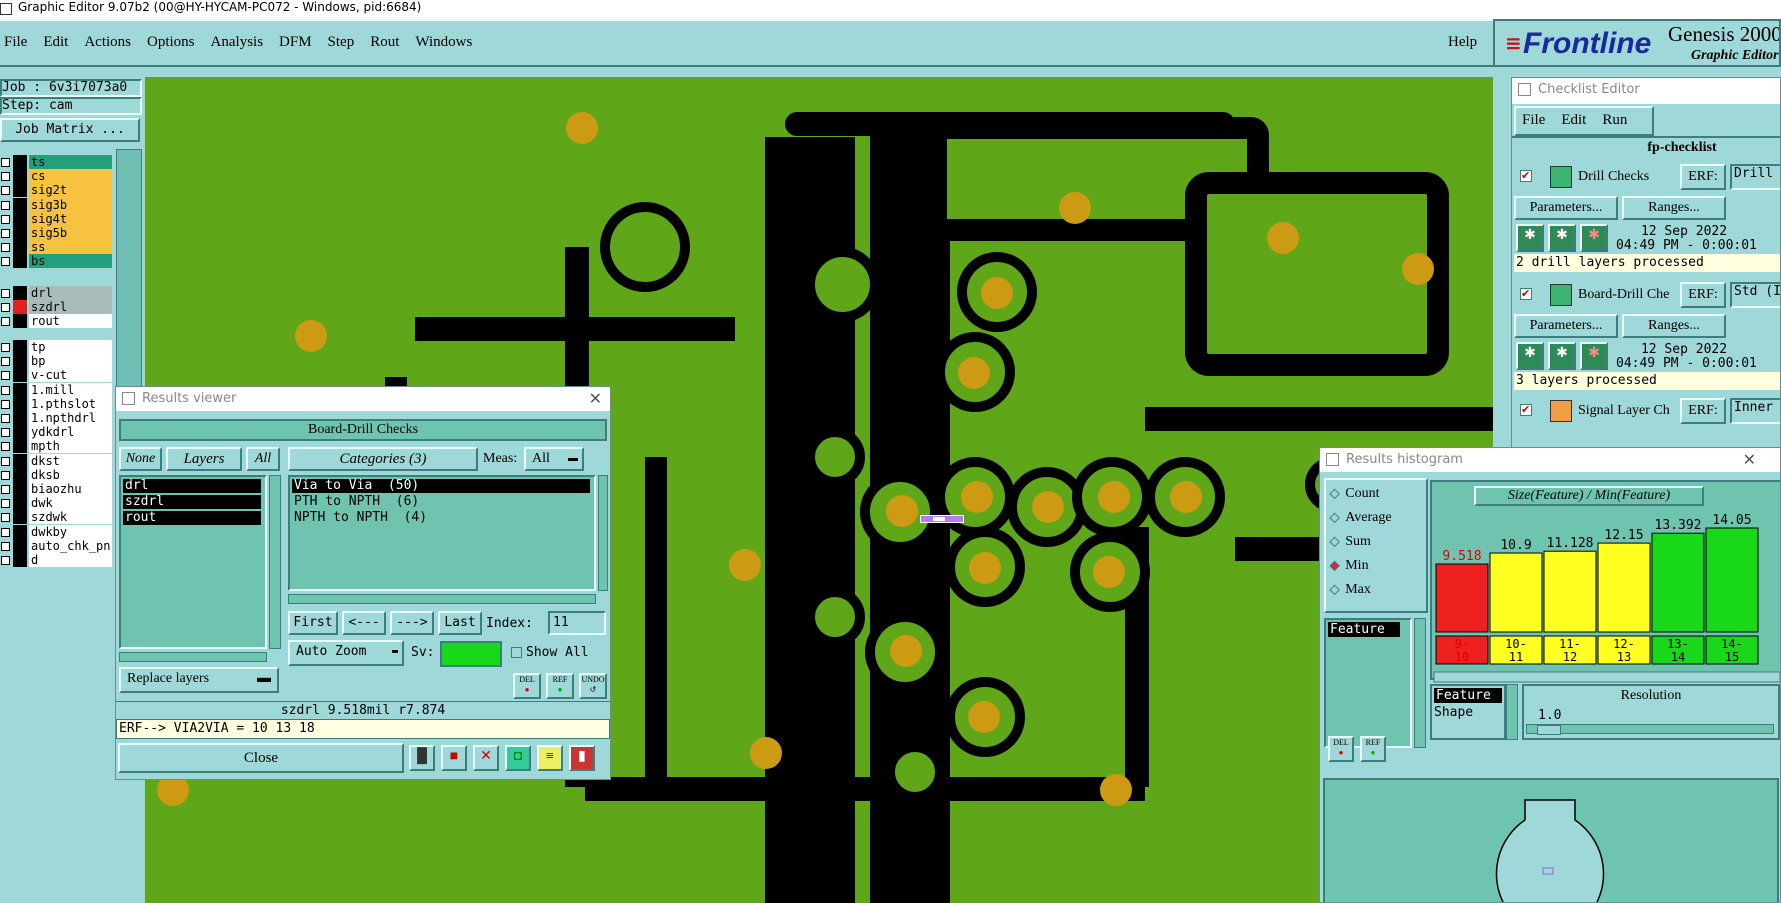 This screenshot has width=1781, height=903. Describe the element at coordinates (70, 560) in the screenshot. I see `layer-name: d` at that location.